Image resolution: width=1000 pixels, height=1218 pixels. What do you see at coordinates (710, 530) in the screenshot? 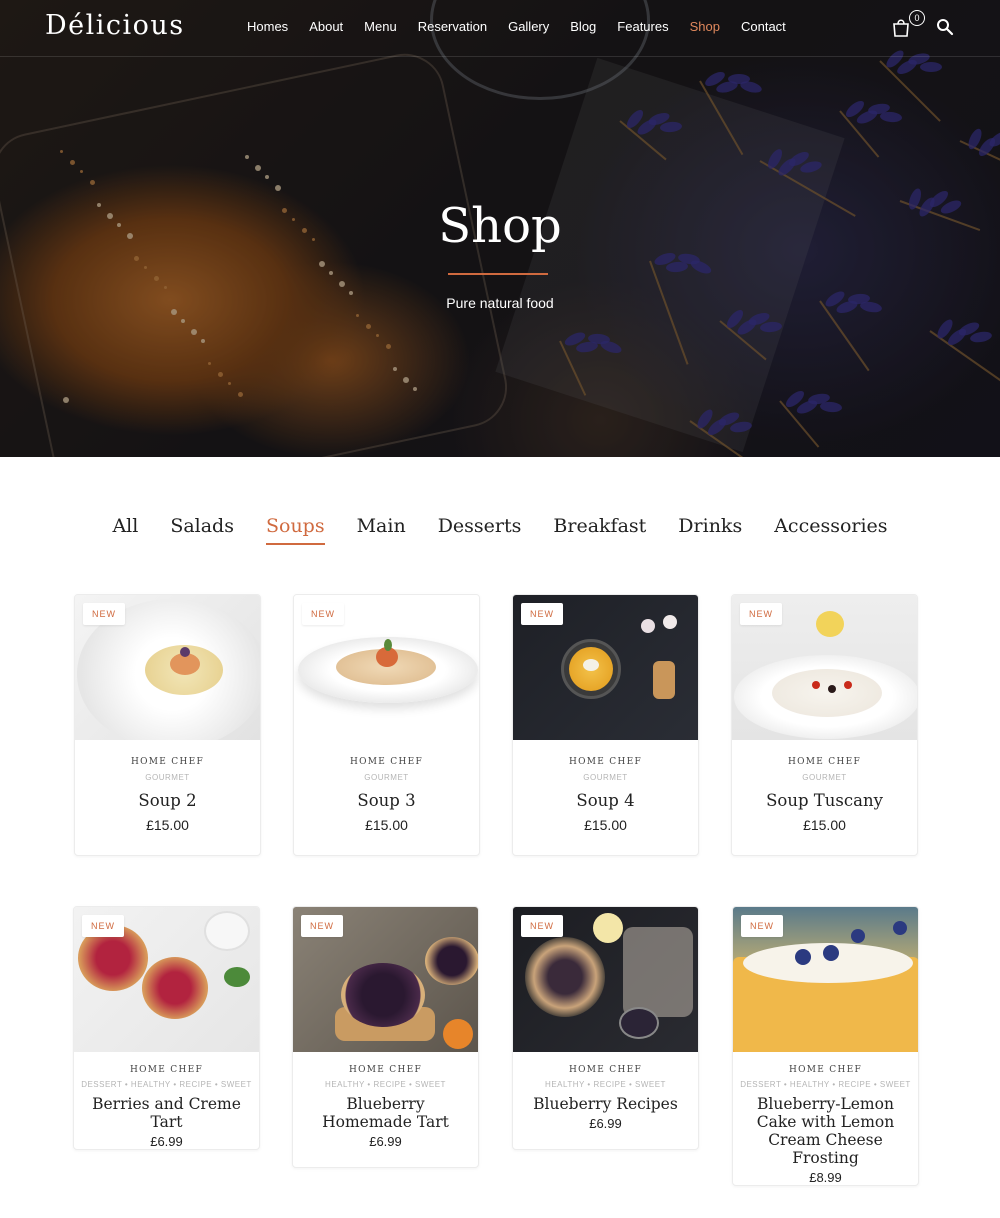
I see `tab-drinks: Drinks` at bounding box center [710, 530].